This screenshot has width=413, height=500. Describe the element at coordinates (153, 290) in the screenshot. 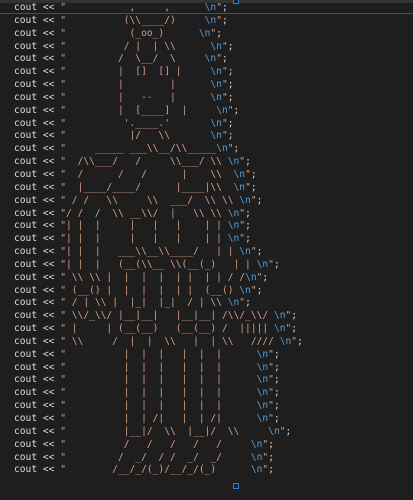

I see `ascii-art-text: (__() | | | | | | (__()` at that location.